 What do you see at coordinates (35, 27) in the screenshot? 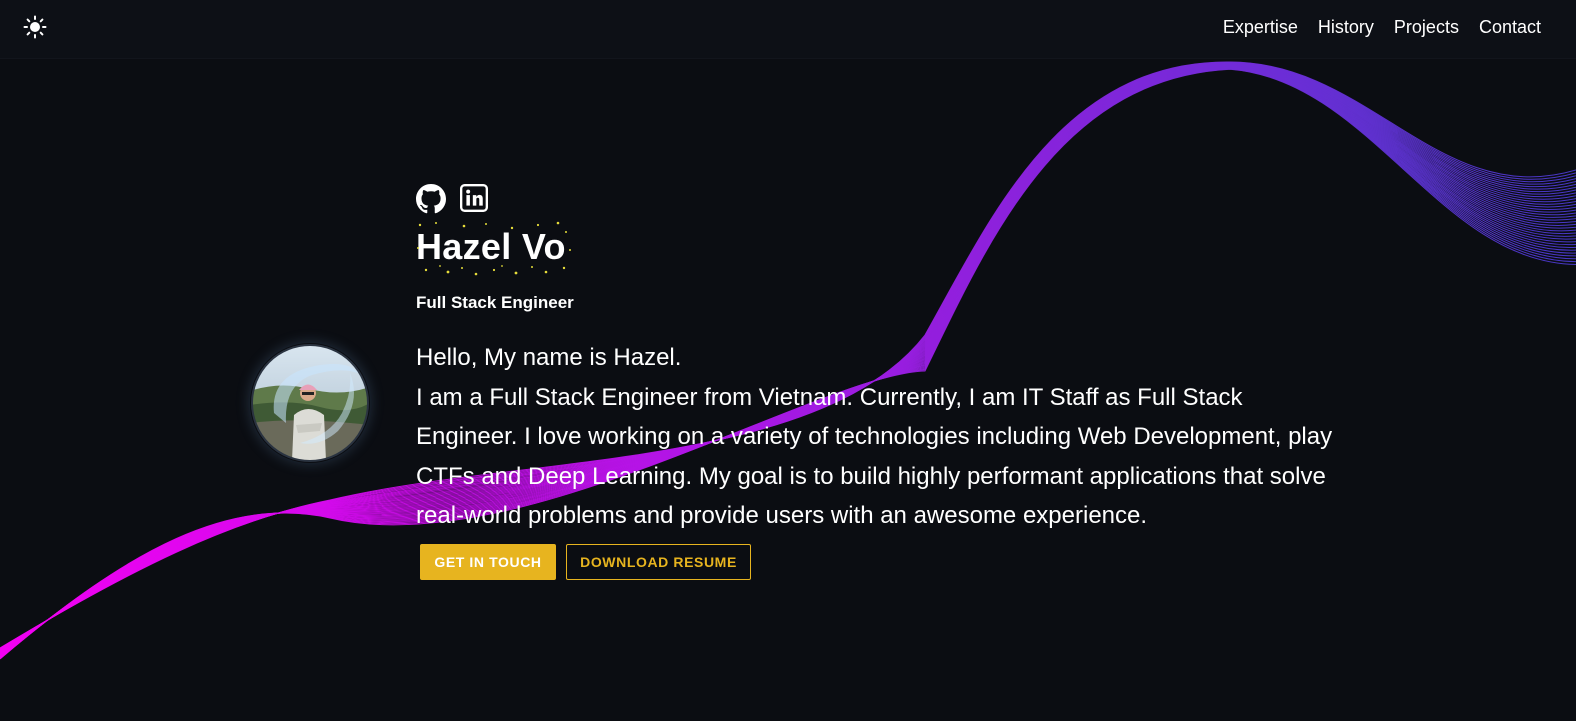
I see `sun-icon` at bounding box center [35, 27].